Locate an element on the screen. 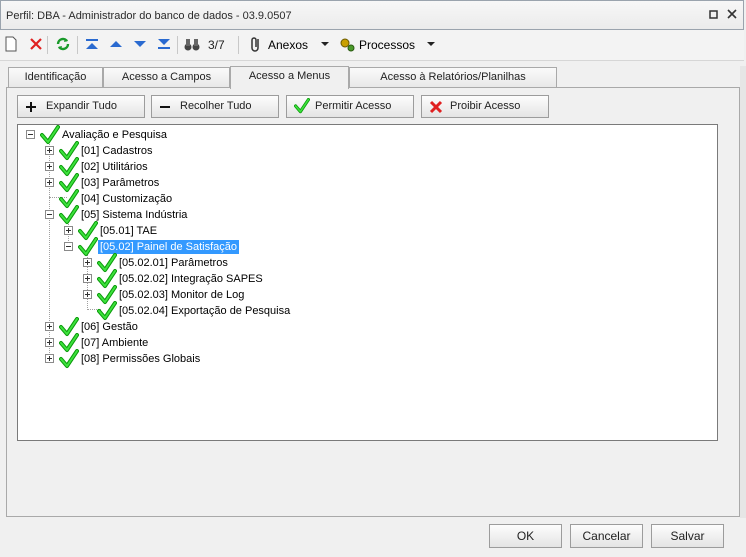 This screenshot has height=557, width=746. deny-access-button: Proibir Acesso is located at coordinates (485, 106).